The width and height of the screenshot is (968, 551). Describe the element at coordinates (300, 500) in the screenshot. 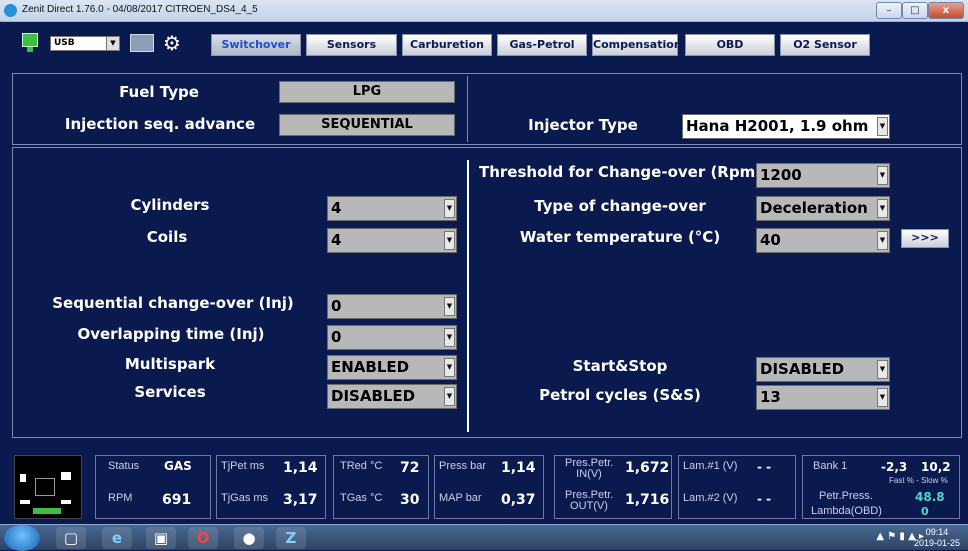

I see `tjgas-value: 3,17` at that location.